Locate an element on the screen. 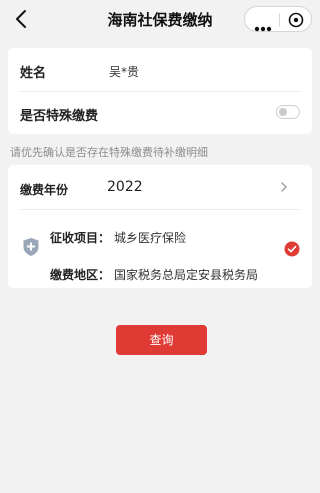 The height and width of the screenshot is (493, 320). row-divider is located at coordinates (160, 209).